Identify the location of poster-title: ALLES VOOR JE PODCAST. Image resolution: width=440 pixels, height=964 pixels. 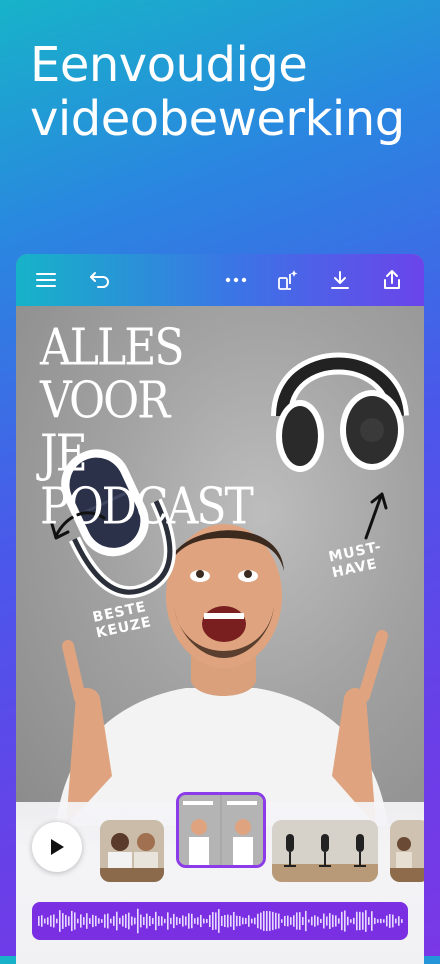
(170, 428).